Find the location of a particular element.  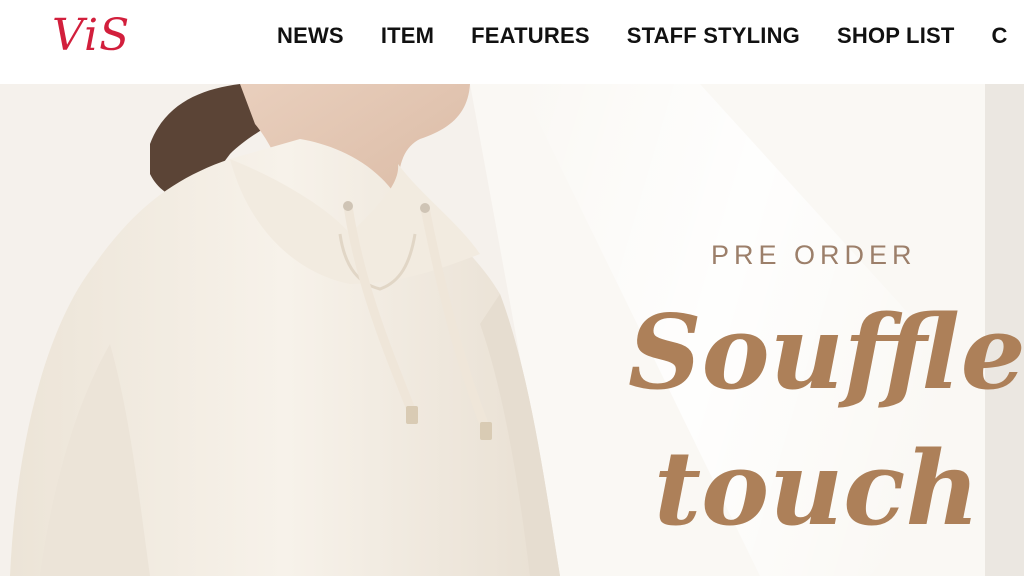

nav-item: ITEM is located at coordinates (407, 36).